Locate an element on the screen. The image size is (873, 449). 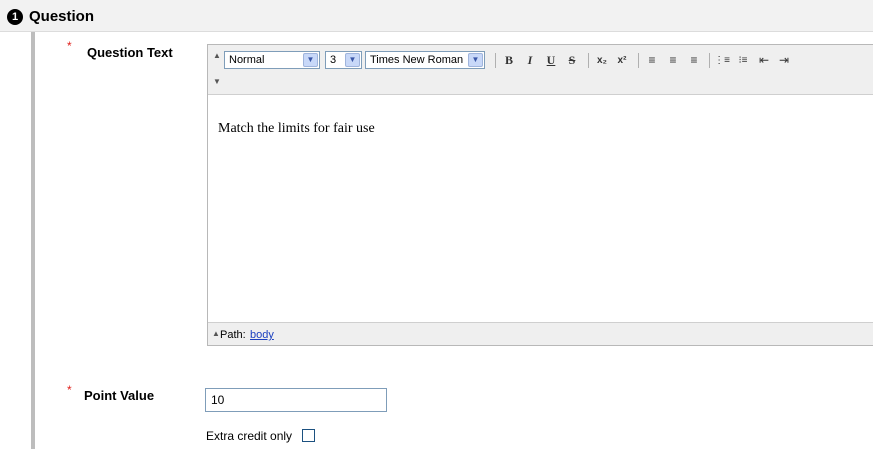
point-value-input is located at coordinates (296, 400).